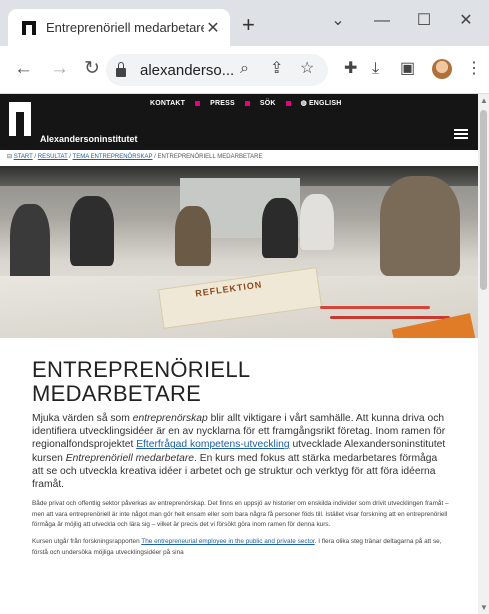 This screenshot has width=489, height=614. I want to click on breadcrumb-start: START, so click(23, 157).